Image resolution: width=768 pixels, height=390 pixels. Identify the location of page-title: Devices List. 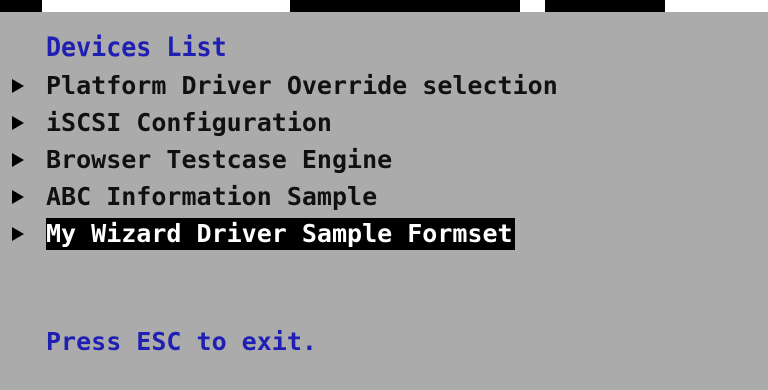
(136, 47).